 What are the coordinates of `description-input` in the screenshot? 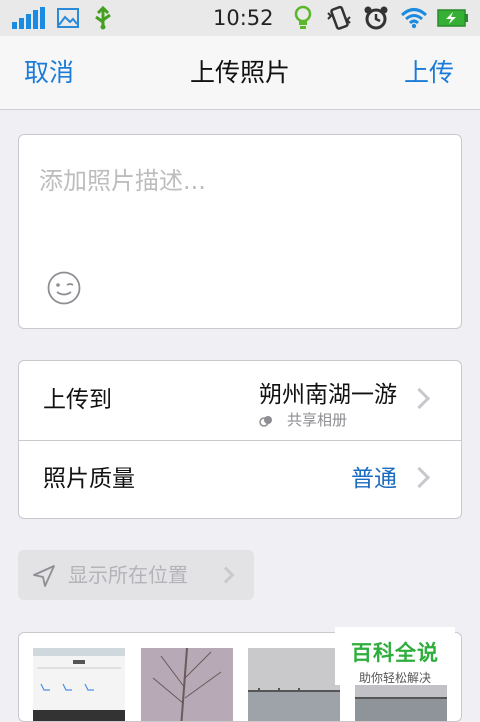 It's located at (239, 181).